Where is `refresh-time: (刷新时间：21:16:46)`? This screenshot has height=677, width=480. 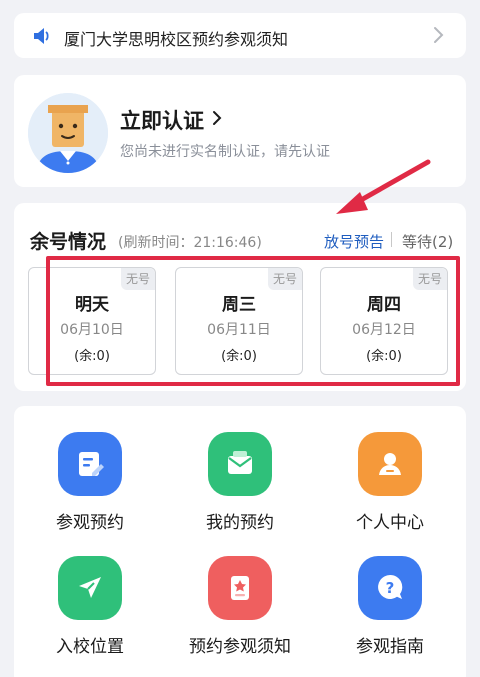 refresh-time: (刷新时间：21:16:46) is located at coordinates (190, 243).